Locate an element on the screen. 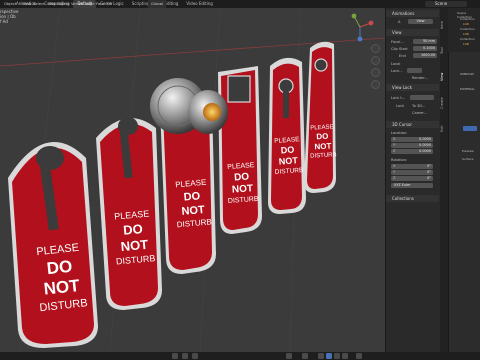 The height and width of the screenshot is (360, 480). menu-edge: Edge is located at coordinates (90, 4).